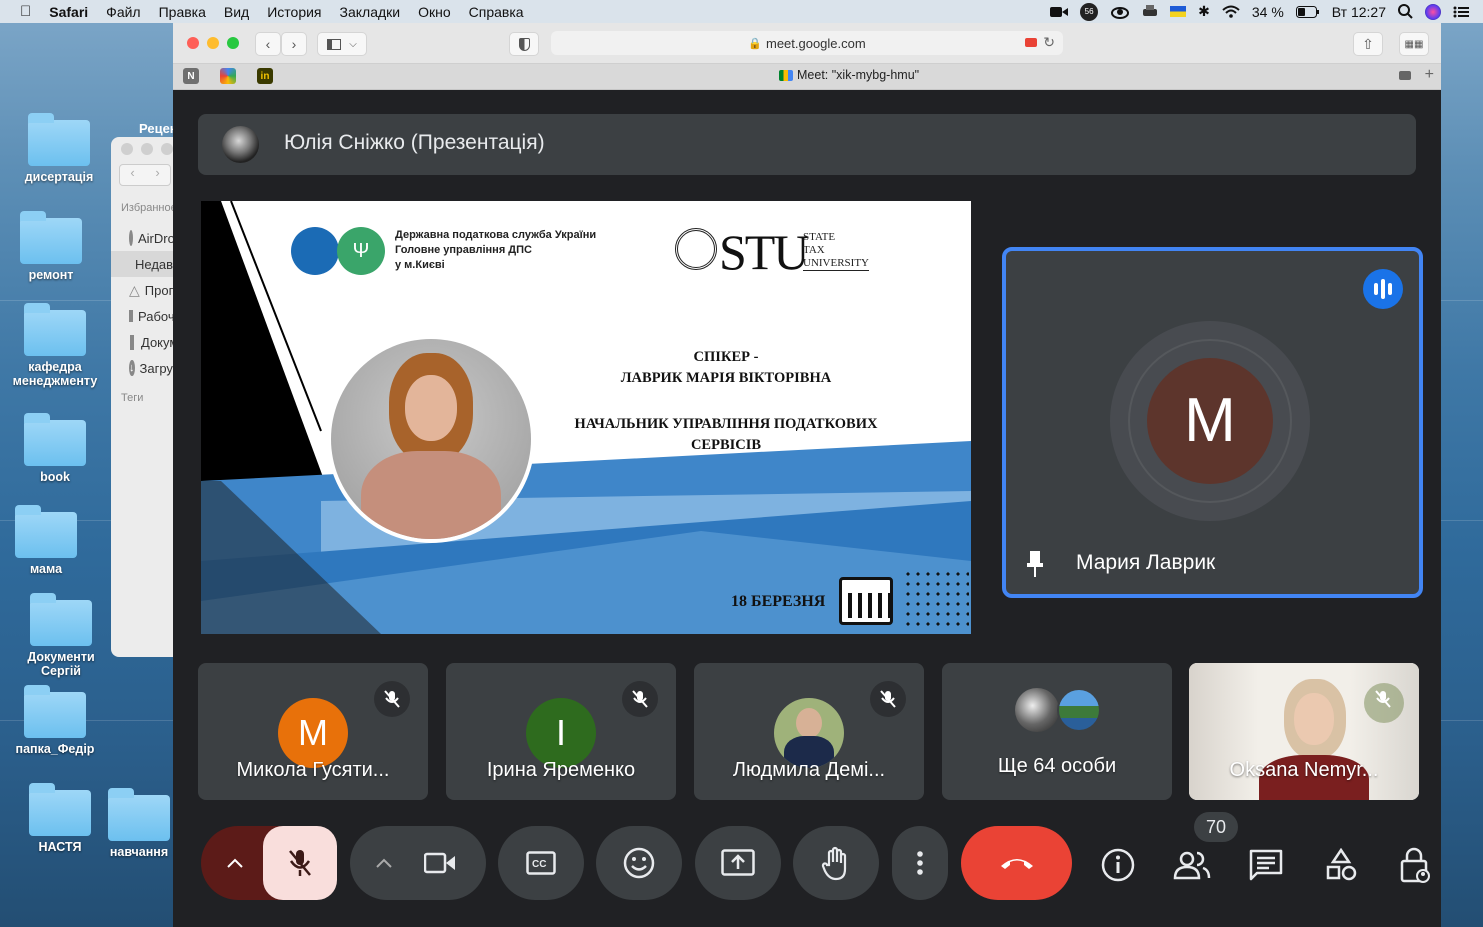 The image size is (1483, 927). I want to click on creative-cloud-icon: 56, so click(1089, 11).